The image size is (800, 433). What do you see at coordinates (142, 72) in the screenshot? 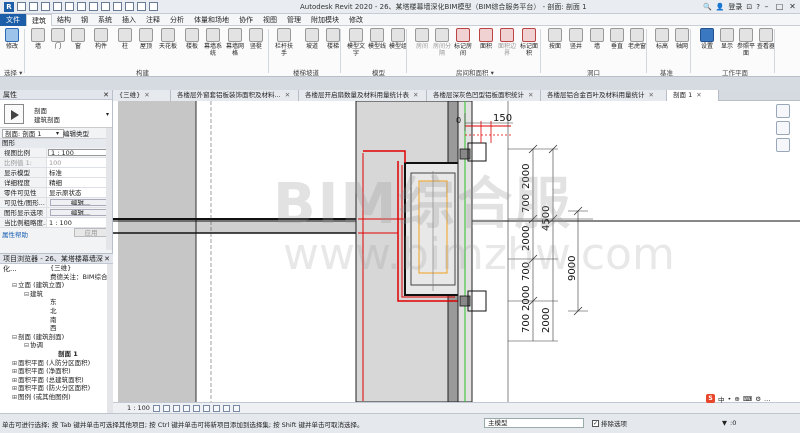
I see `ribbon-group-label: 构建` at bounding box center [142, 72].